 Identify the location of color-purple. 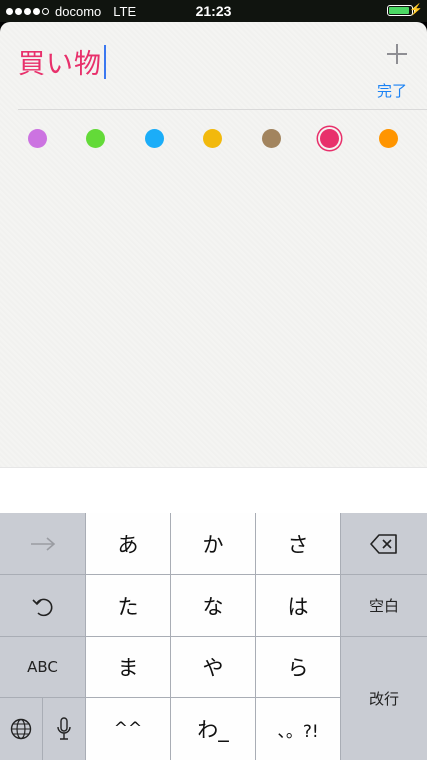
(37, 138).